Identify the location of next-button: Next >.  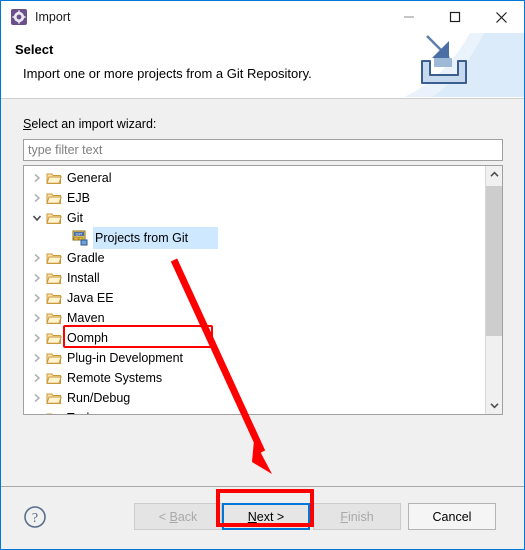
(266, 516).